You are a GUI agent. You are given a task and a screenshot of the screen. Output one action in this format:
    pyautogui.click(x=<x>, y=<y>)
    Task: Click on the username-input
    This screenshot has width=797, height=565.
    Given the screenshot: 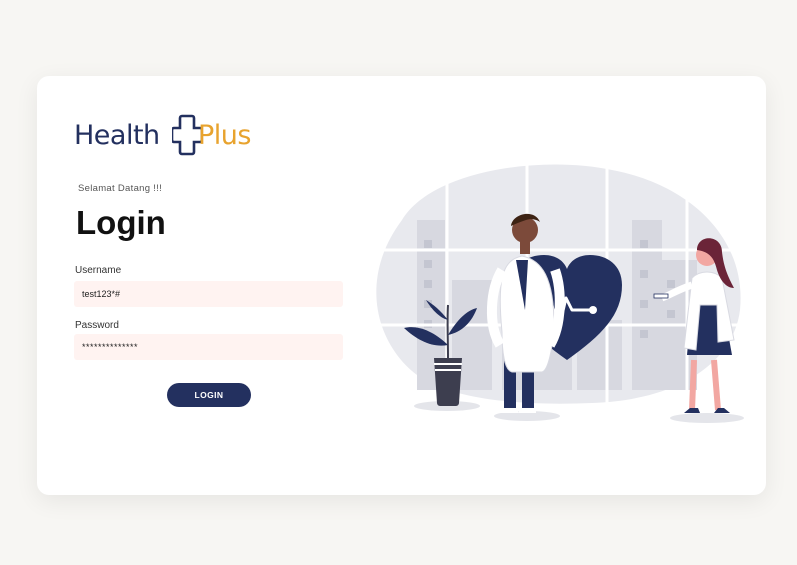 What is the action you would take?
    pyautogui.click(x=208, y=294)
    